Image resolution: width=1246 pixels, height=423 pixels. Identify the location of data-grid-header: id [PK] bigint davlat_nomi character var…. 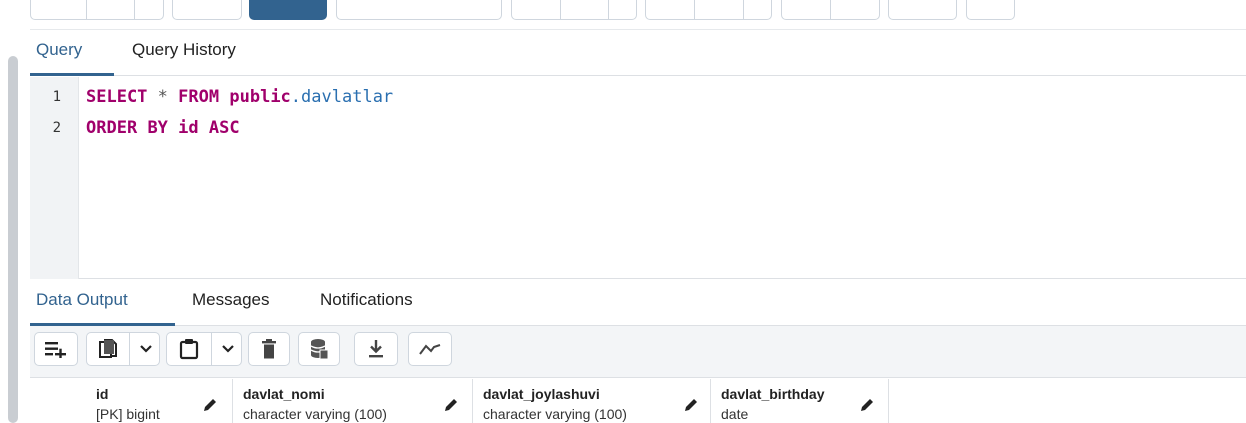
(638, 401).